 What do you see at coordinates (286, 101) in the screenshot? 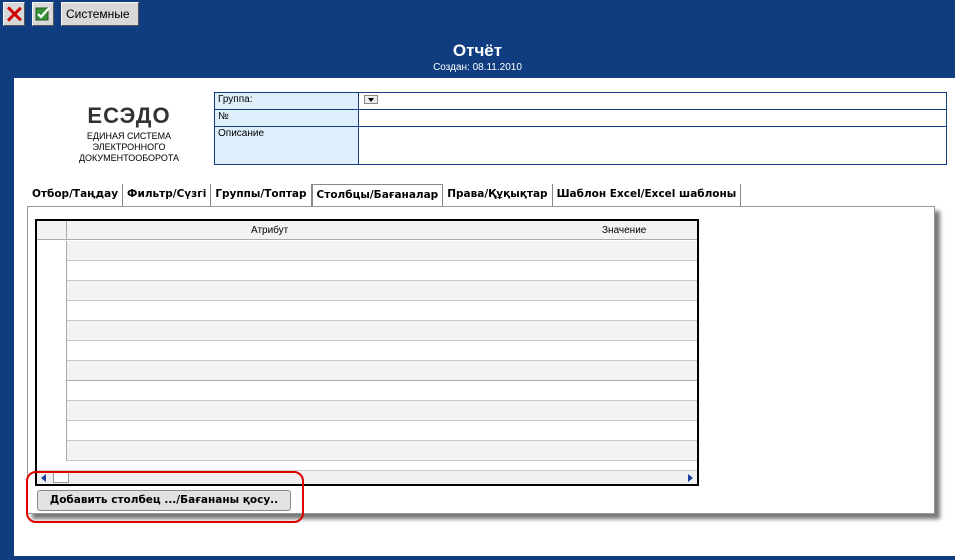
I see `group-label: Группа:` at bounding box center [286, 101].